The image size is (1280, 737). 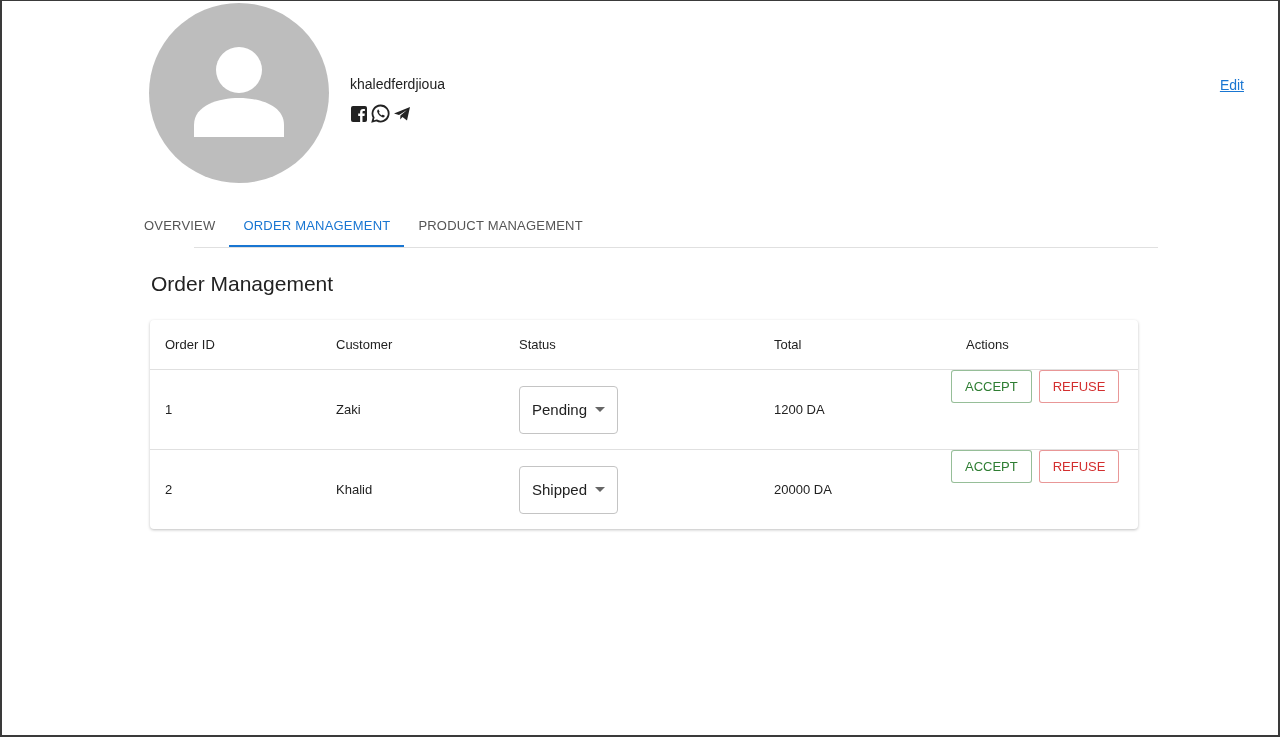 What do you see at coordinates (1044, 345) in the screenshot?
I see `column-header: Actions` at bounding box center [1044, 345].